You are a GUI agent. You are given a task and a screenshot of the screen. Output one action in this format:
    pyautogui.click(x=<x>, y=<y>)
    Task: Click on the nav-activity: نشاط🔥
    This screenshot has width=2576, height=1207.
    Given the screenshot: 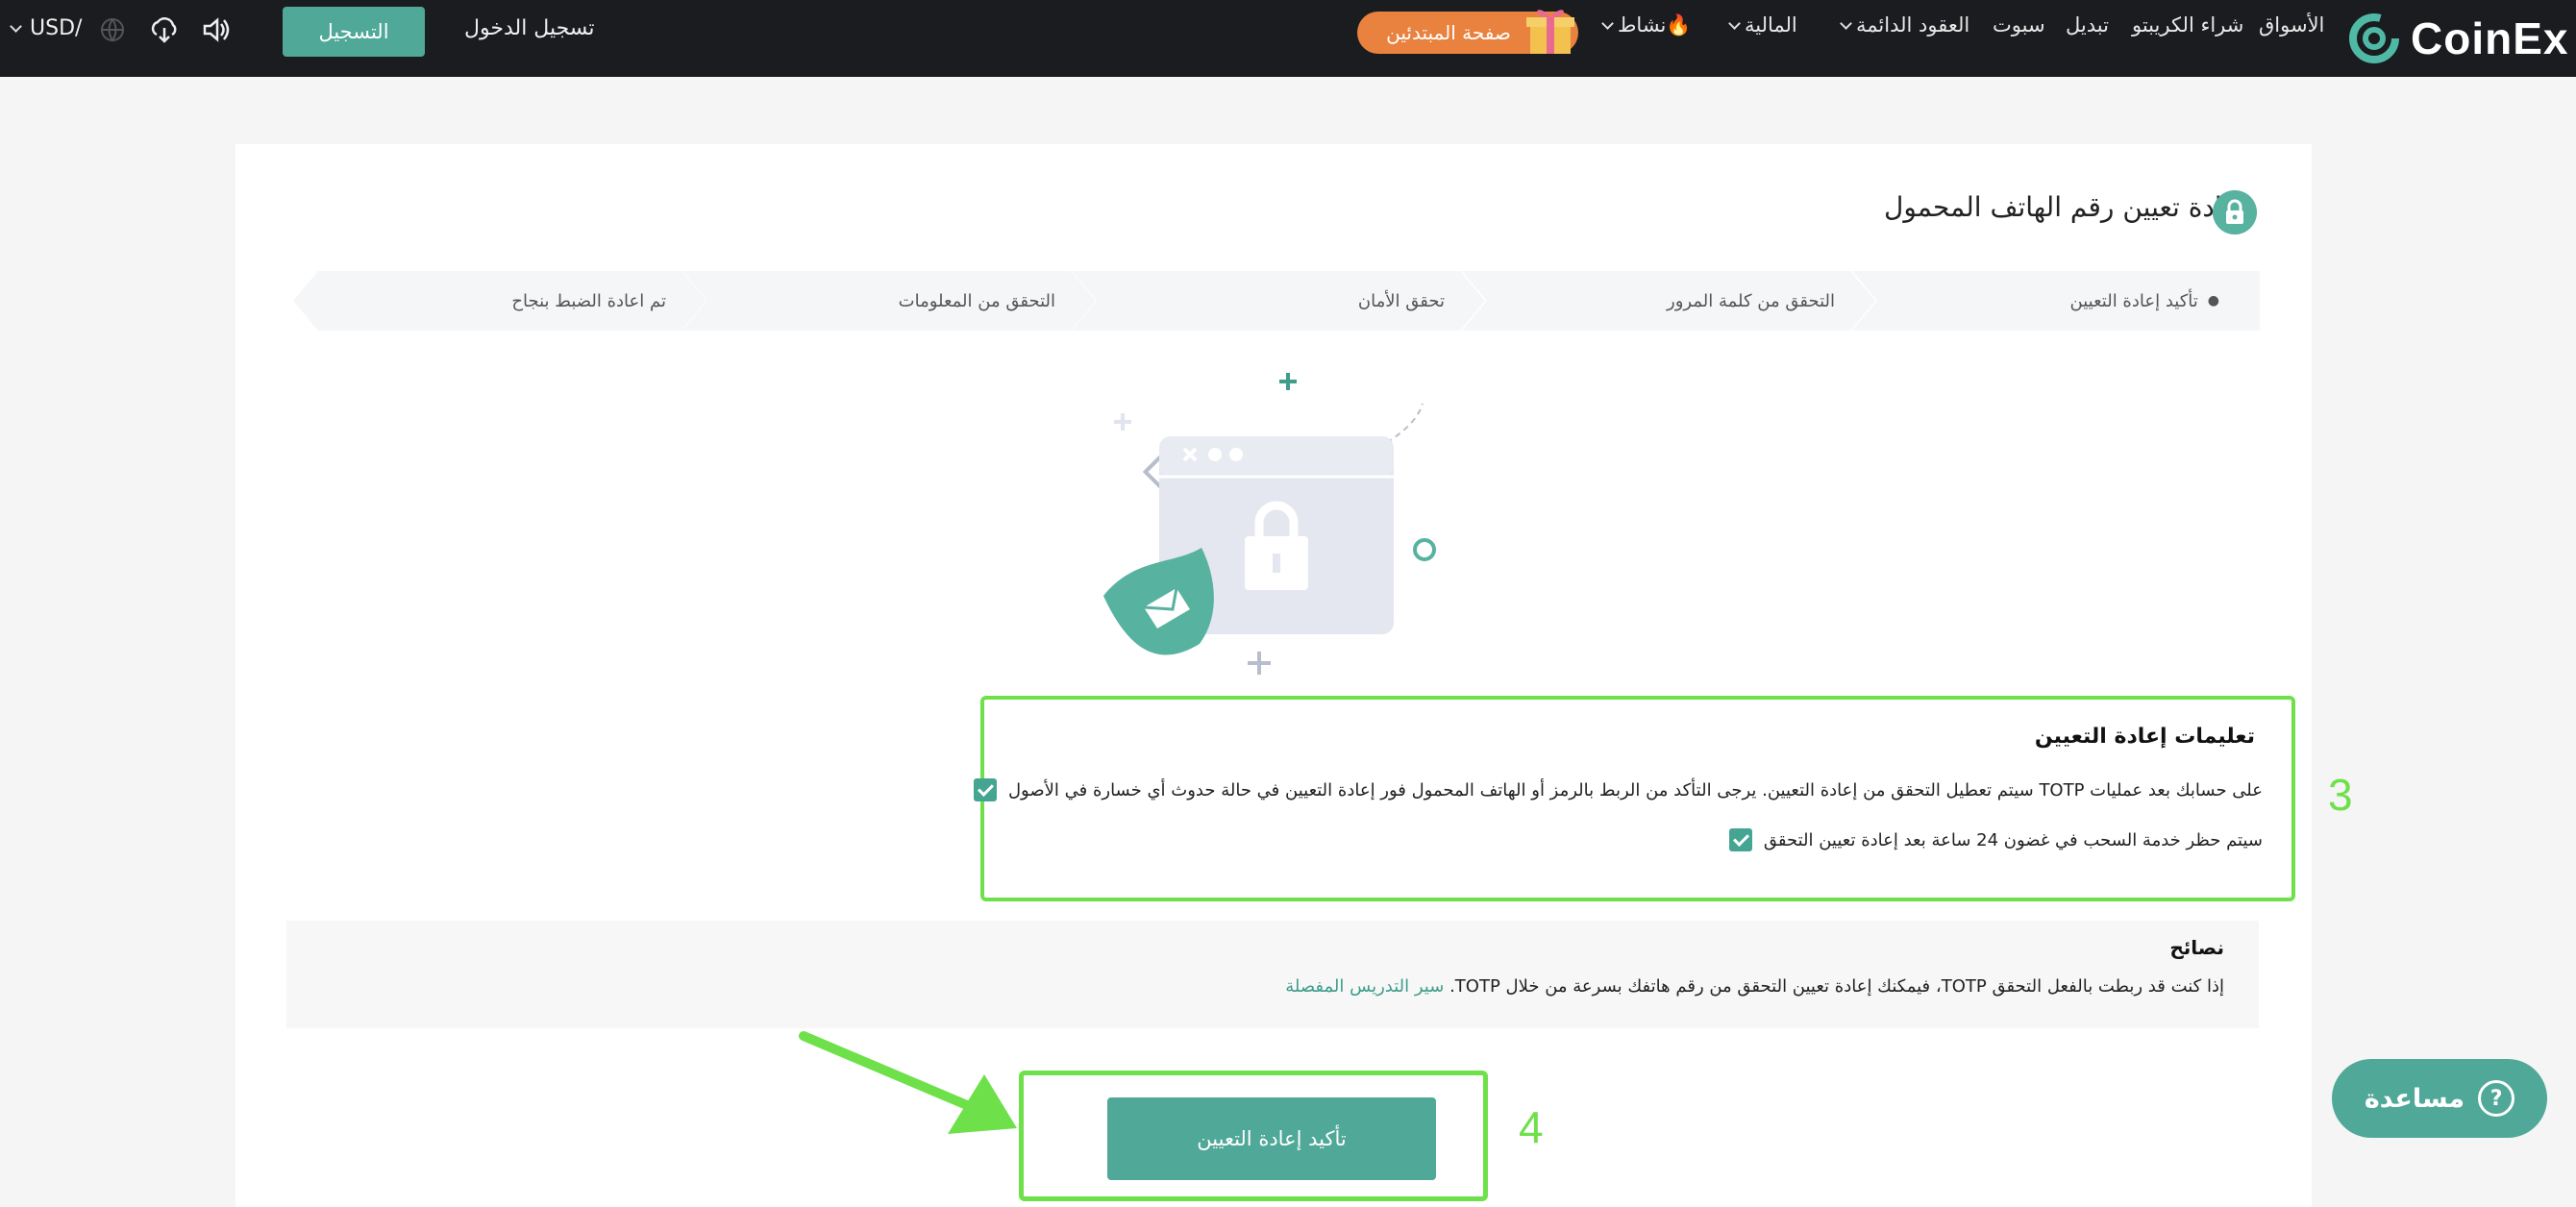 What is the action you would take?
    pyautogui.click(x=1647, y=25)
    